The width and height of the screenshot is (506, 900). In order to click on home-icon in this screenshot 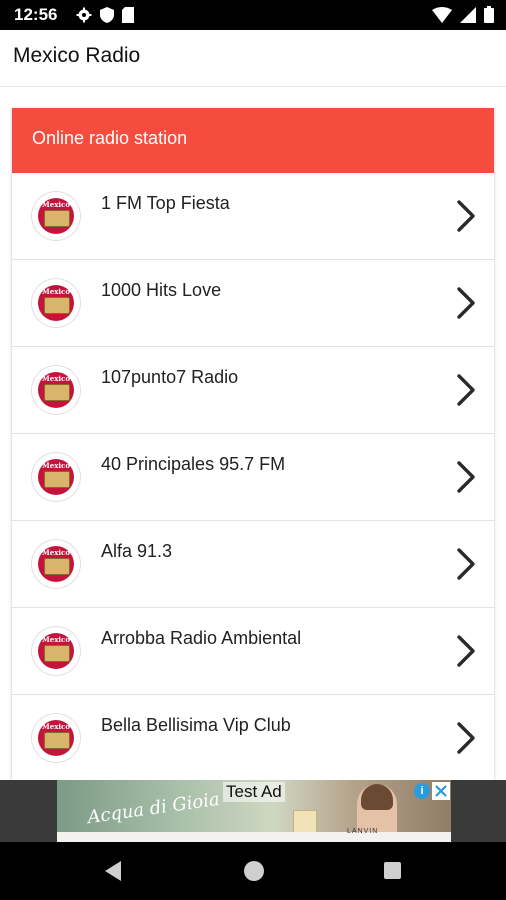, I will do `click(254, 871)`.